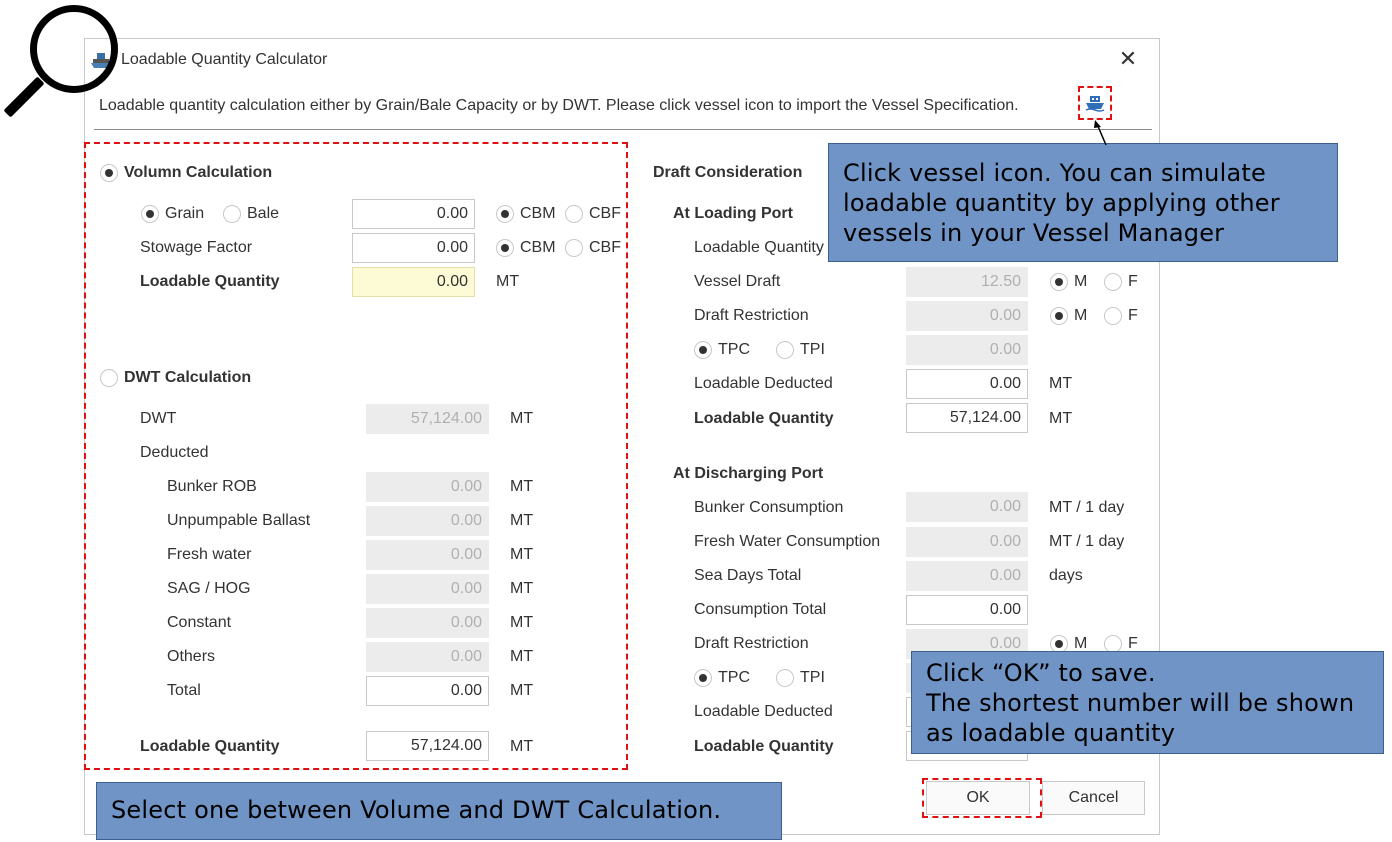  Describe the element at coordinates (232, 214) in the screenshot. I see `bale-radio` at that location.